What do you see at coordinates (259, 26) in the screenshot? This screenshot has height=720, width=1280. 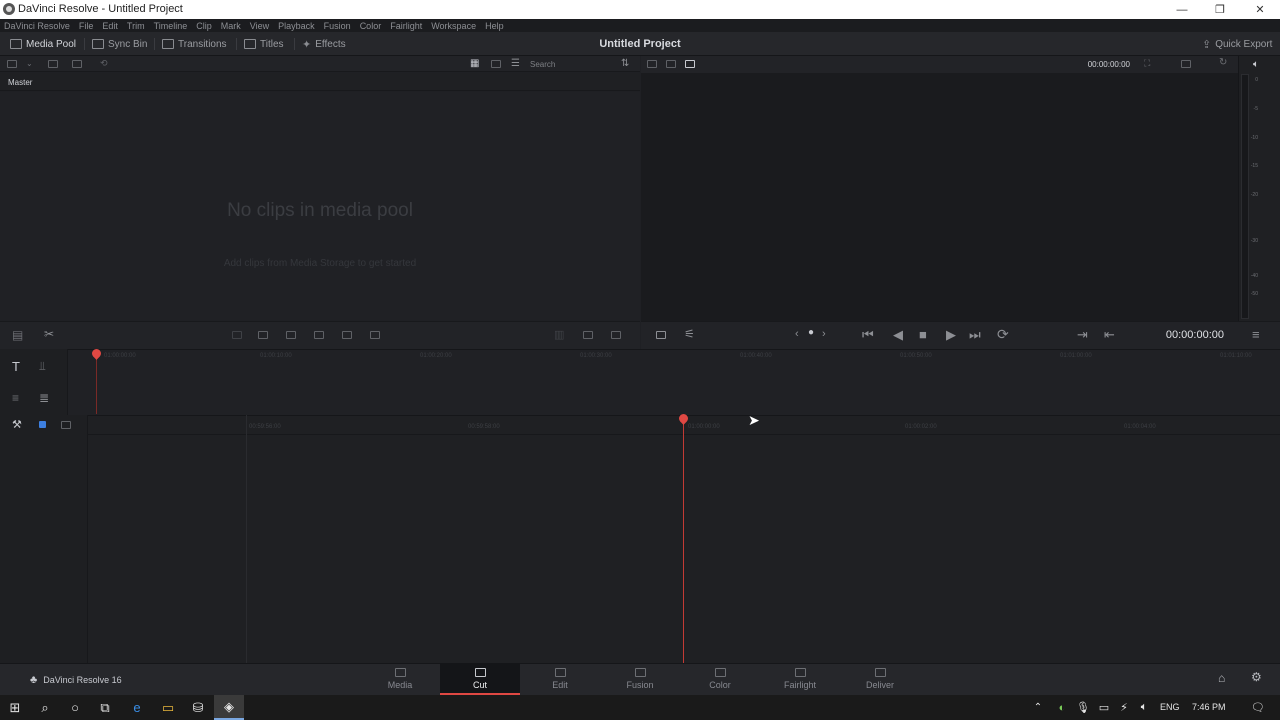 I see `menu-view: View` at bounding box center [259, 26].